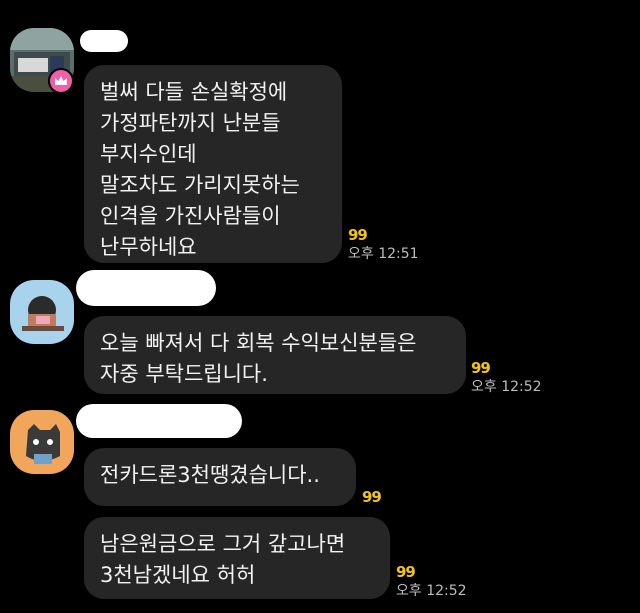  Describe the element at coordinates (275, 355) in the screenshot. I see `message-bubble: 오늘 빠져서 다 회복 수익보신분들은 자중 부탁드립니다.` at that location.